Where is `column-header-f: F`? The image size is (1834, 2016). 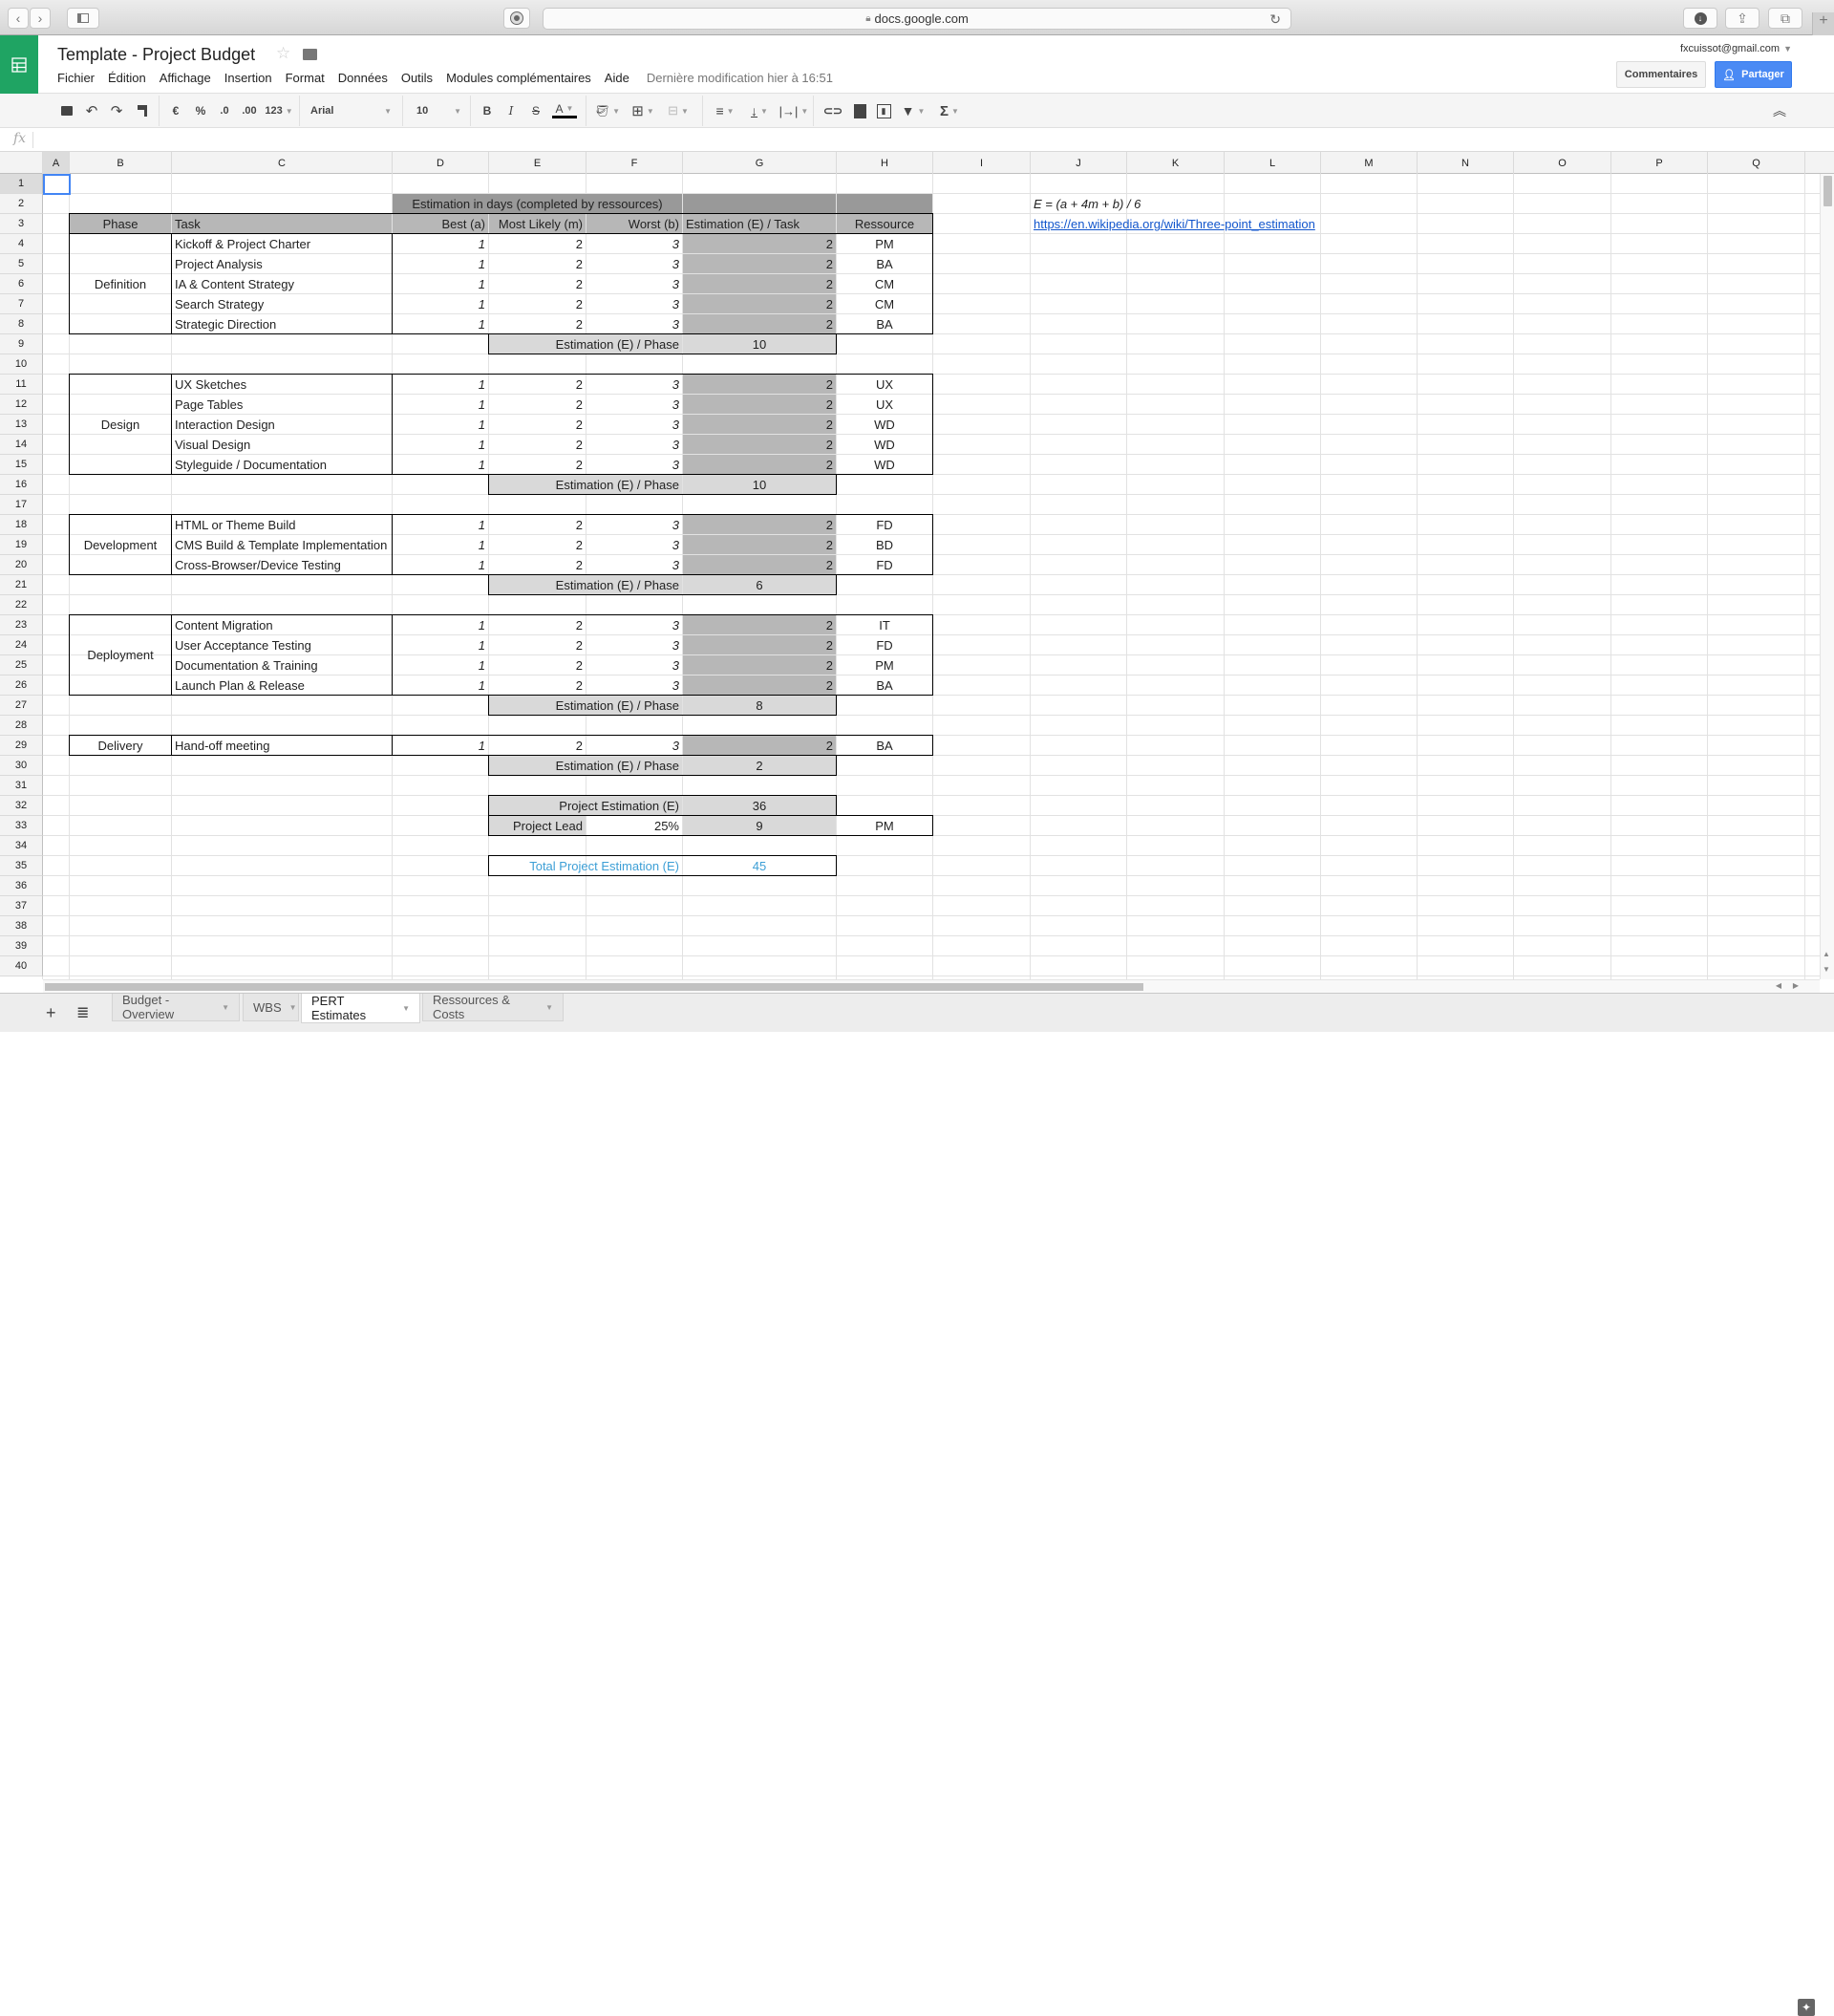
column-header-f: F is located at coordinates (634, 163).